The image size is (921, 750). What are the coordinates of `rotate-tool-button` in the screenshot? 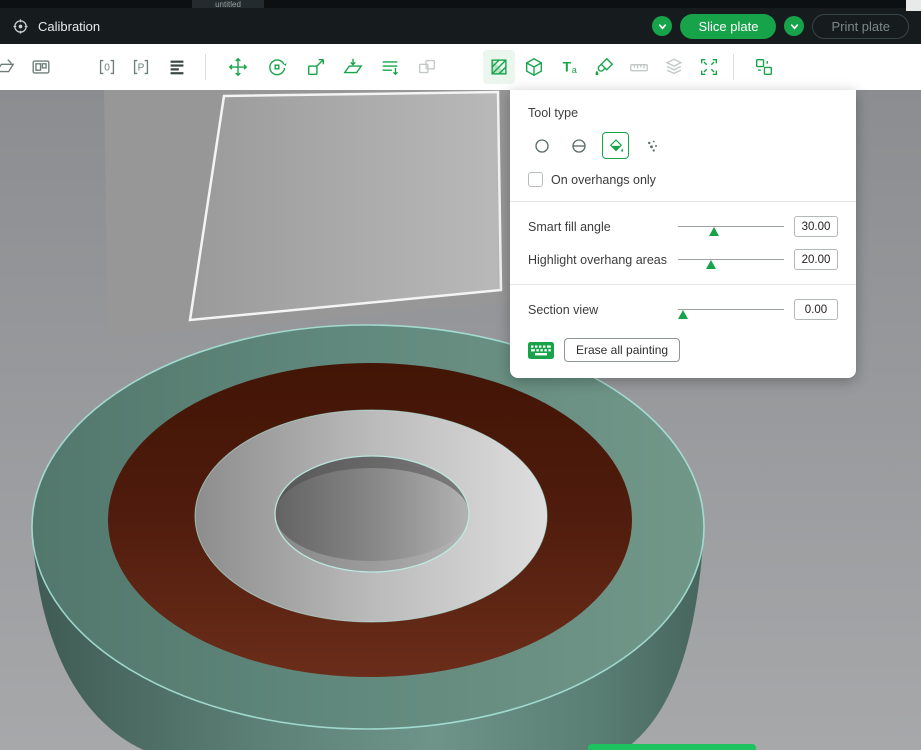 It's located at (277, 67).